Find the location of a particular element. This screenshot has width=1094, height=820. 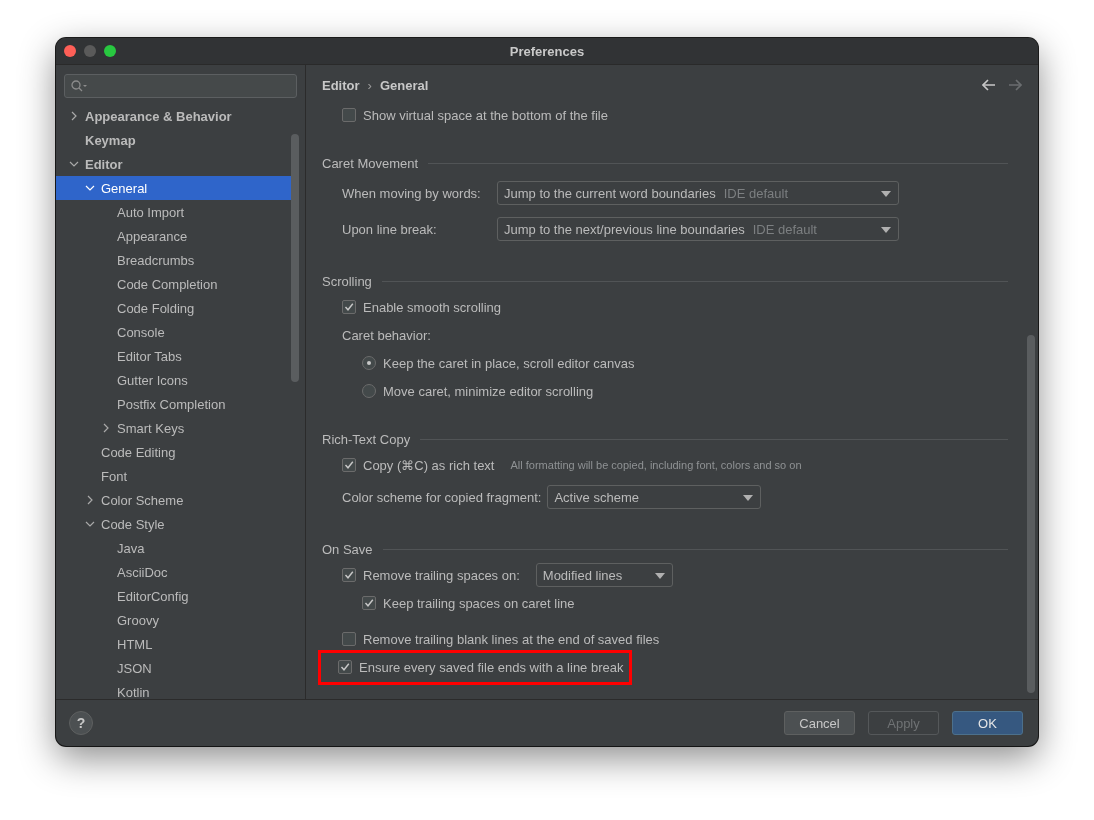

option-label: Keep trailing spaces on caret line is located at coordinates (479, 603).